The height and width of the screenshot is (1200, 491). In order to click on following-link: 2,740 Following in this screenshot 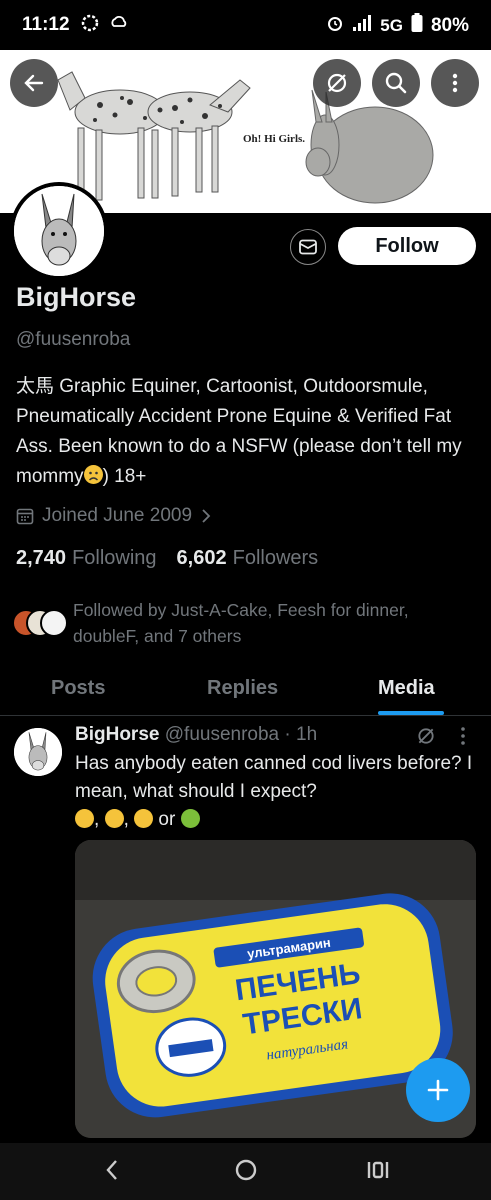, I will do `click(86, 558)`.